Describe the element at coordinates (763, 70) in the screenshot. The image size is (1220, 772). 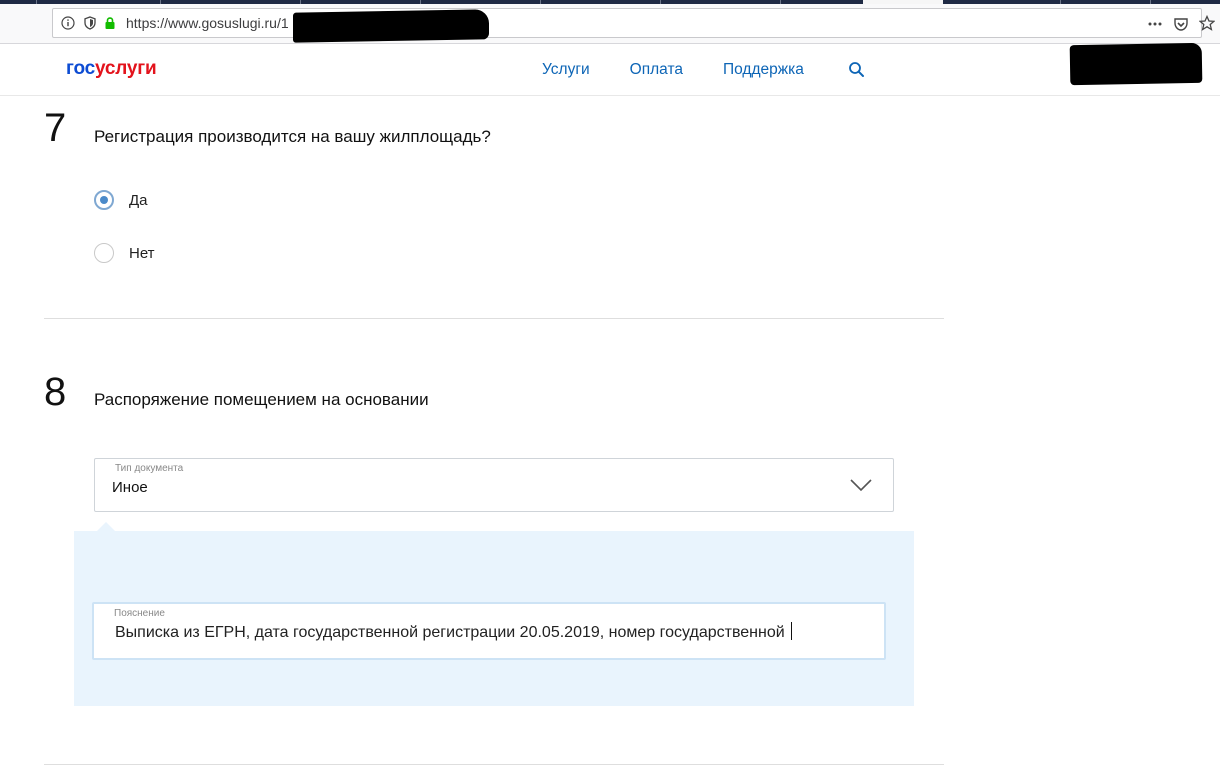
I see `nav-link-support: Поддержка` at that location.